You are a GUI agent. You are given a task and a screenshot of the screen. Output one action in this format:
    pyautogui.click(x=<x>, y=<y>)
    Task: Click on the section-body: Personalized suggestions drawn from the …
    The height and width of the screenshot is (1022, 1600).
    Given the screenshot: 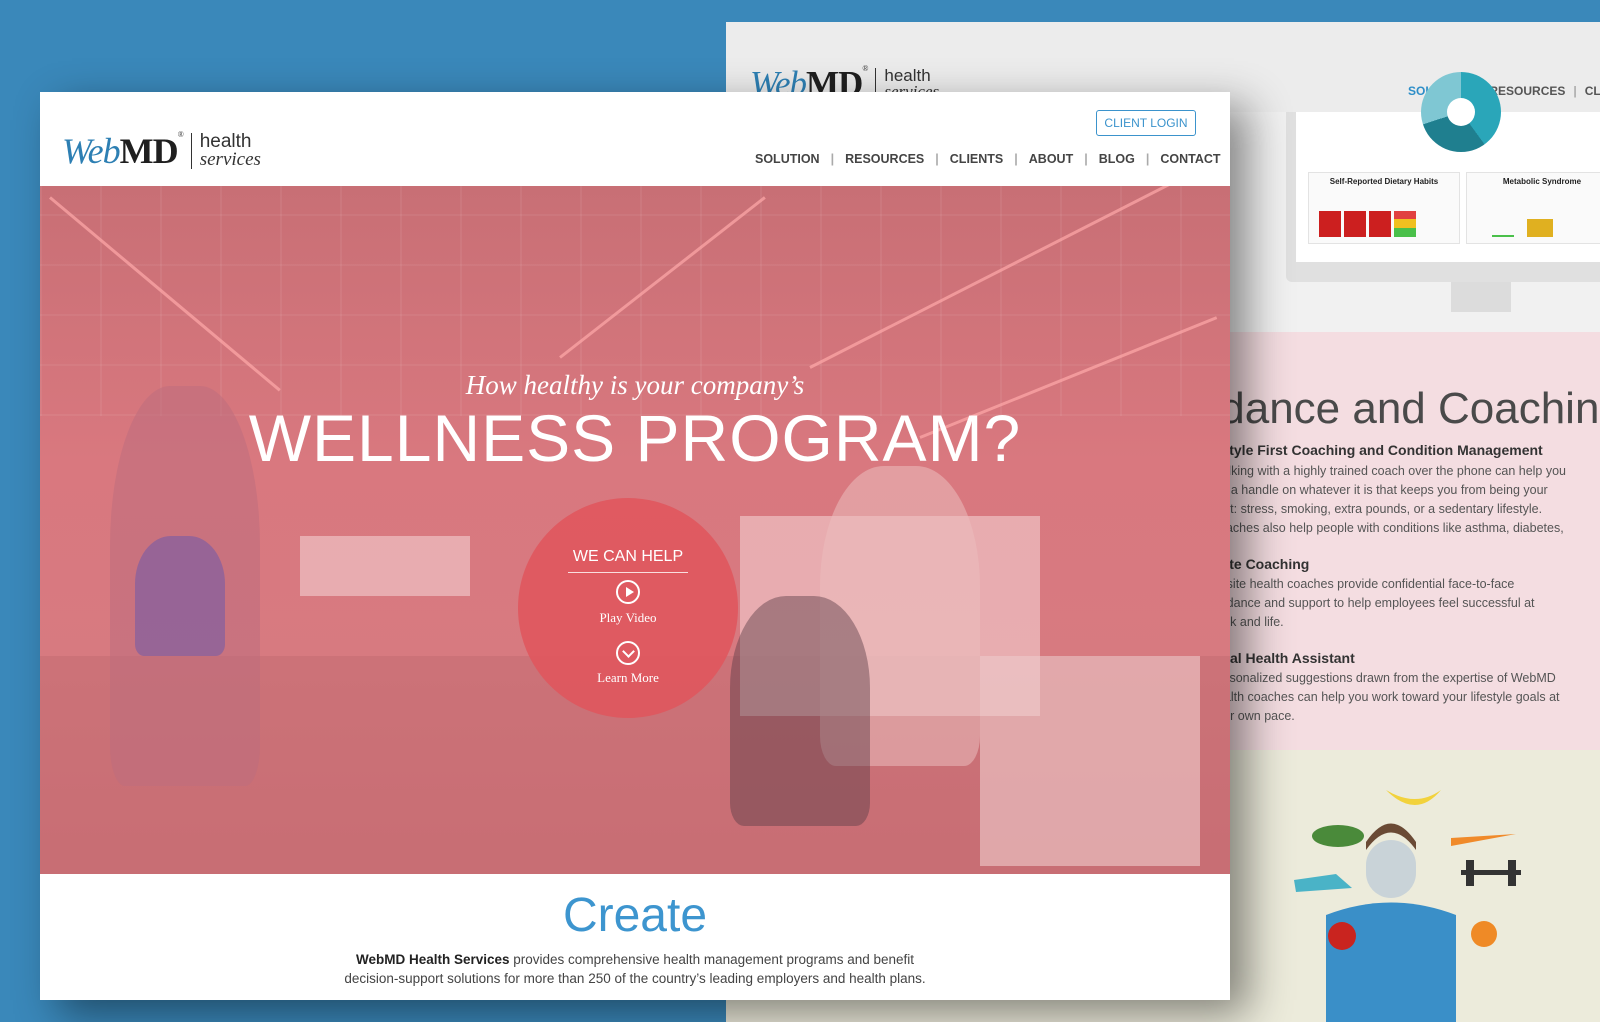 What is the action you would take?
    pyautogui.click(x=1385, y=697)
    